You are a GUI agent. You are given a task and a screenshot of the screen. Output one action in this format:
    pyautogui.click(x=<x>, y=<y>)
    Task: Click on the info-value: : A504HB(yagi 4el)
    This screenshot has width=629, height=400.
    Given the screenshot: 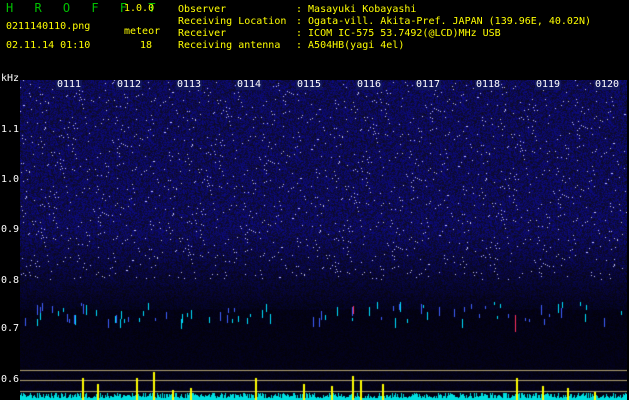 What is the action you would take?
    pyautogui.click(x=350, y=45)
    